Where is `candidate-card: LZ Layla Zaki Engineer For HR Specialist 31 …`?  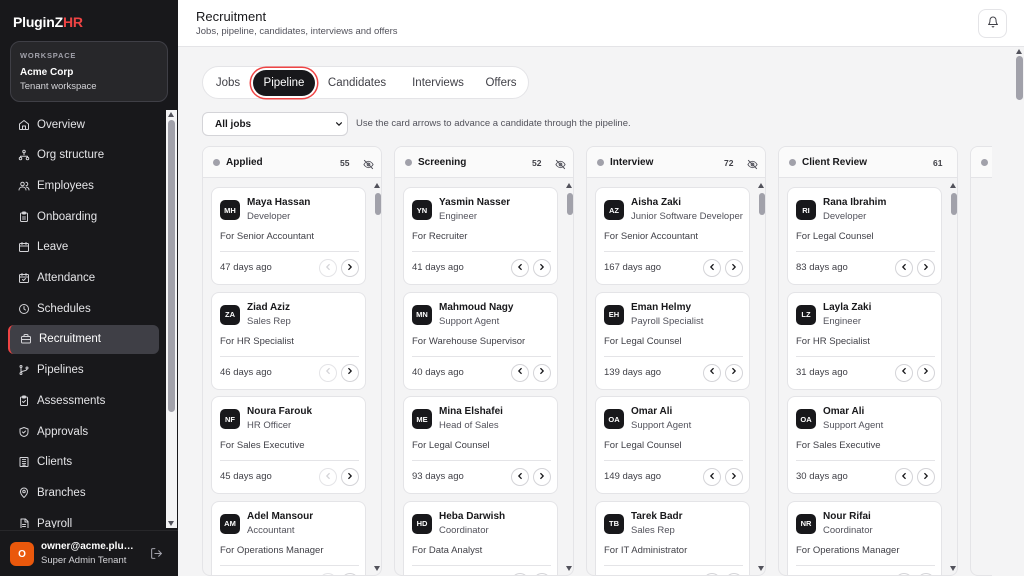 candidate-card: LZ Layla Zaki Engineer For HR Specialist 31 … is located at coordinates (864, 340).